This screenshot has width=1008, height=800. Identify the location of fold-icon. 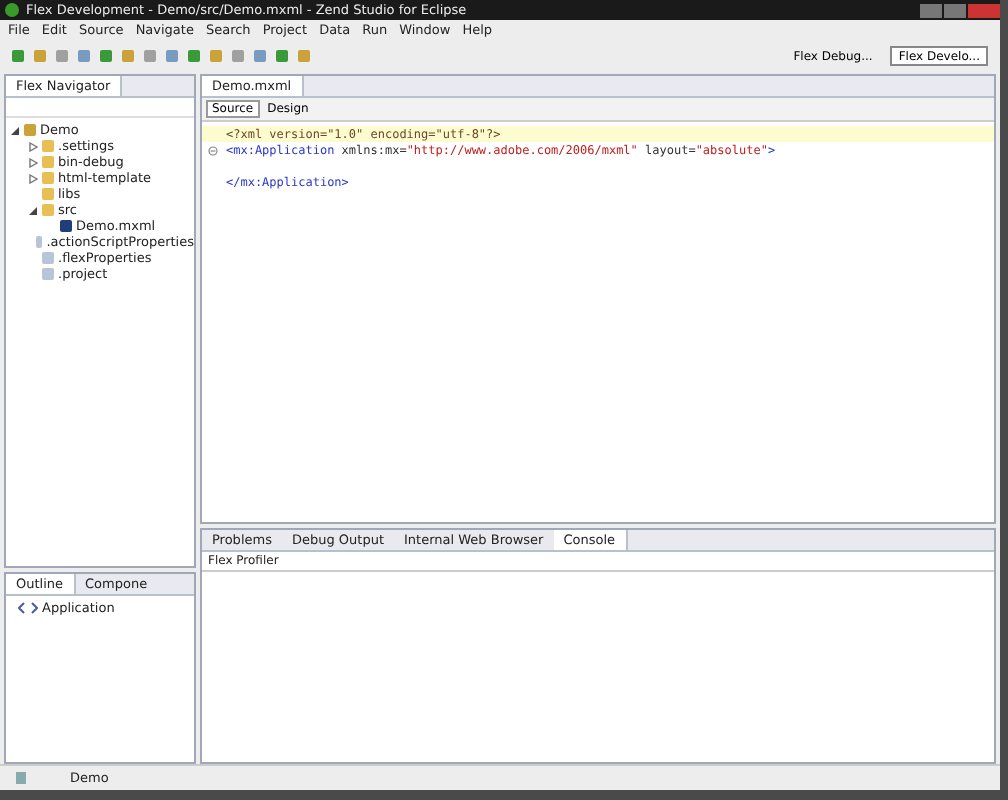
(213, 150).